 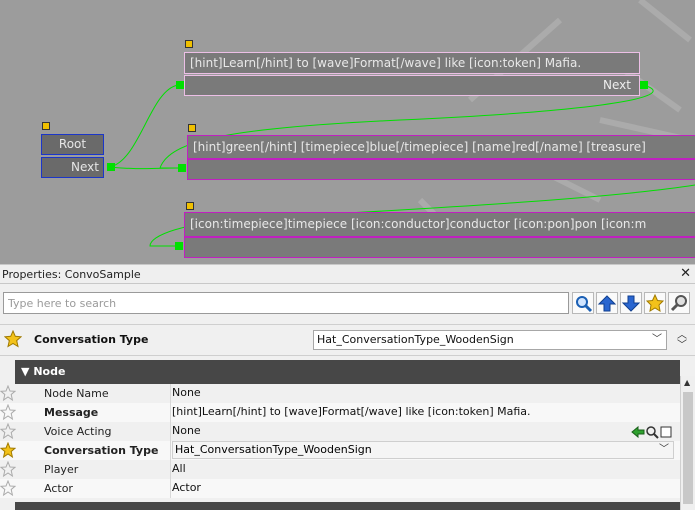 I want to click on magnifier-gear-icon, so click(x=678, y=303).